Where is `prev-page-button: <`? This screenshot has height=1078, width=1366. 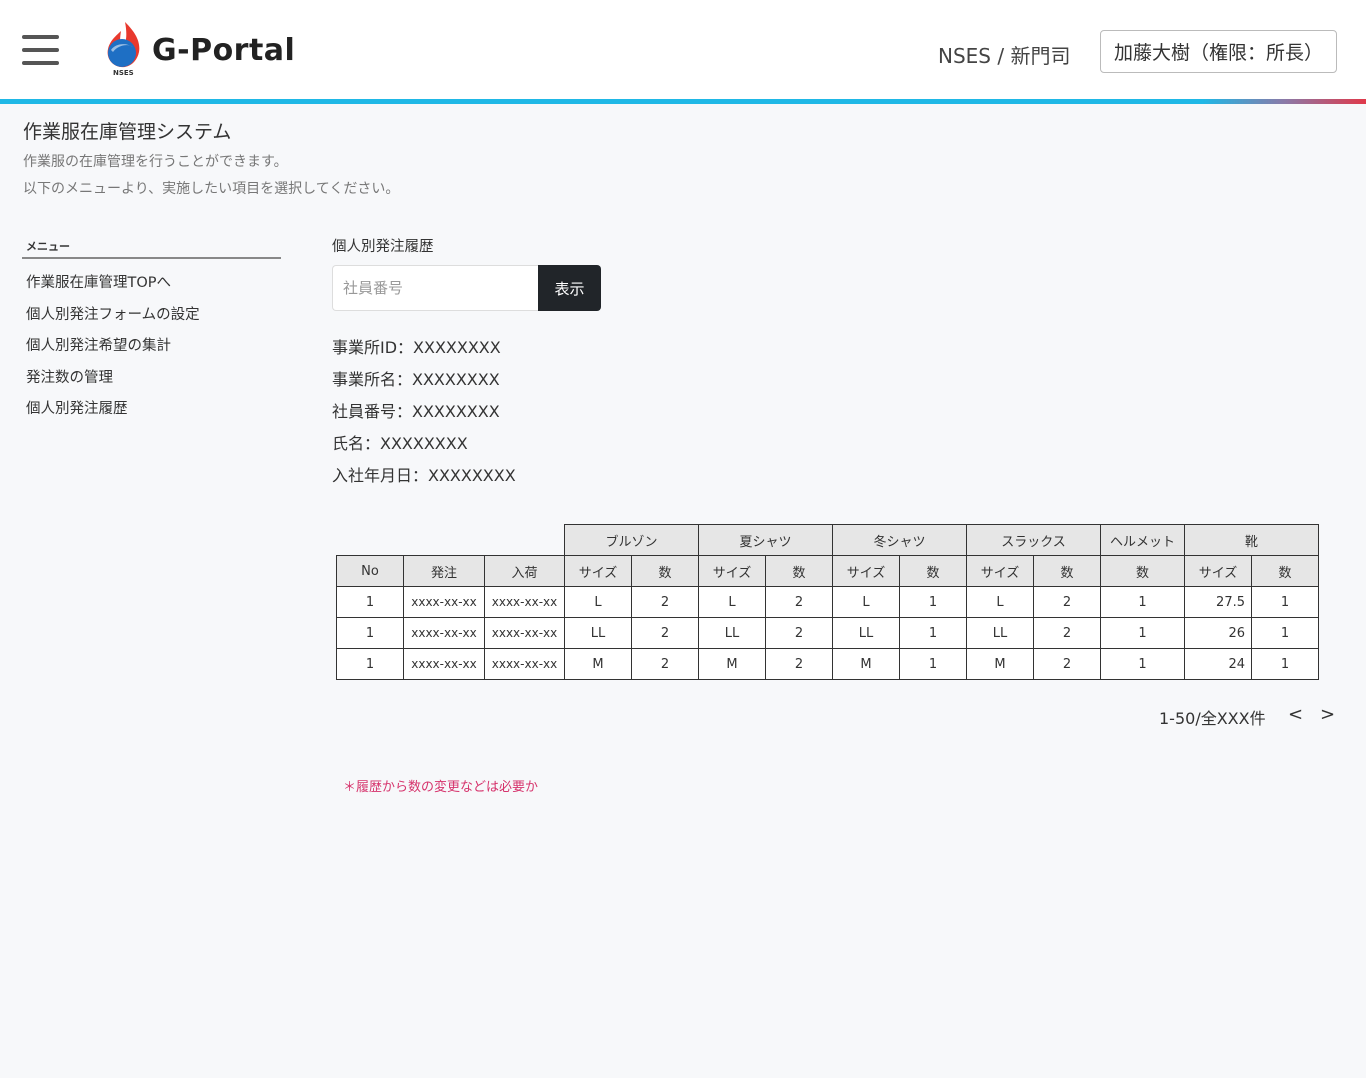
prev-page-button: < is located at coordinates (1295, 714).